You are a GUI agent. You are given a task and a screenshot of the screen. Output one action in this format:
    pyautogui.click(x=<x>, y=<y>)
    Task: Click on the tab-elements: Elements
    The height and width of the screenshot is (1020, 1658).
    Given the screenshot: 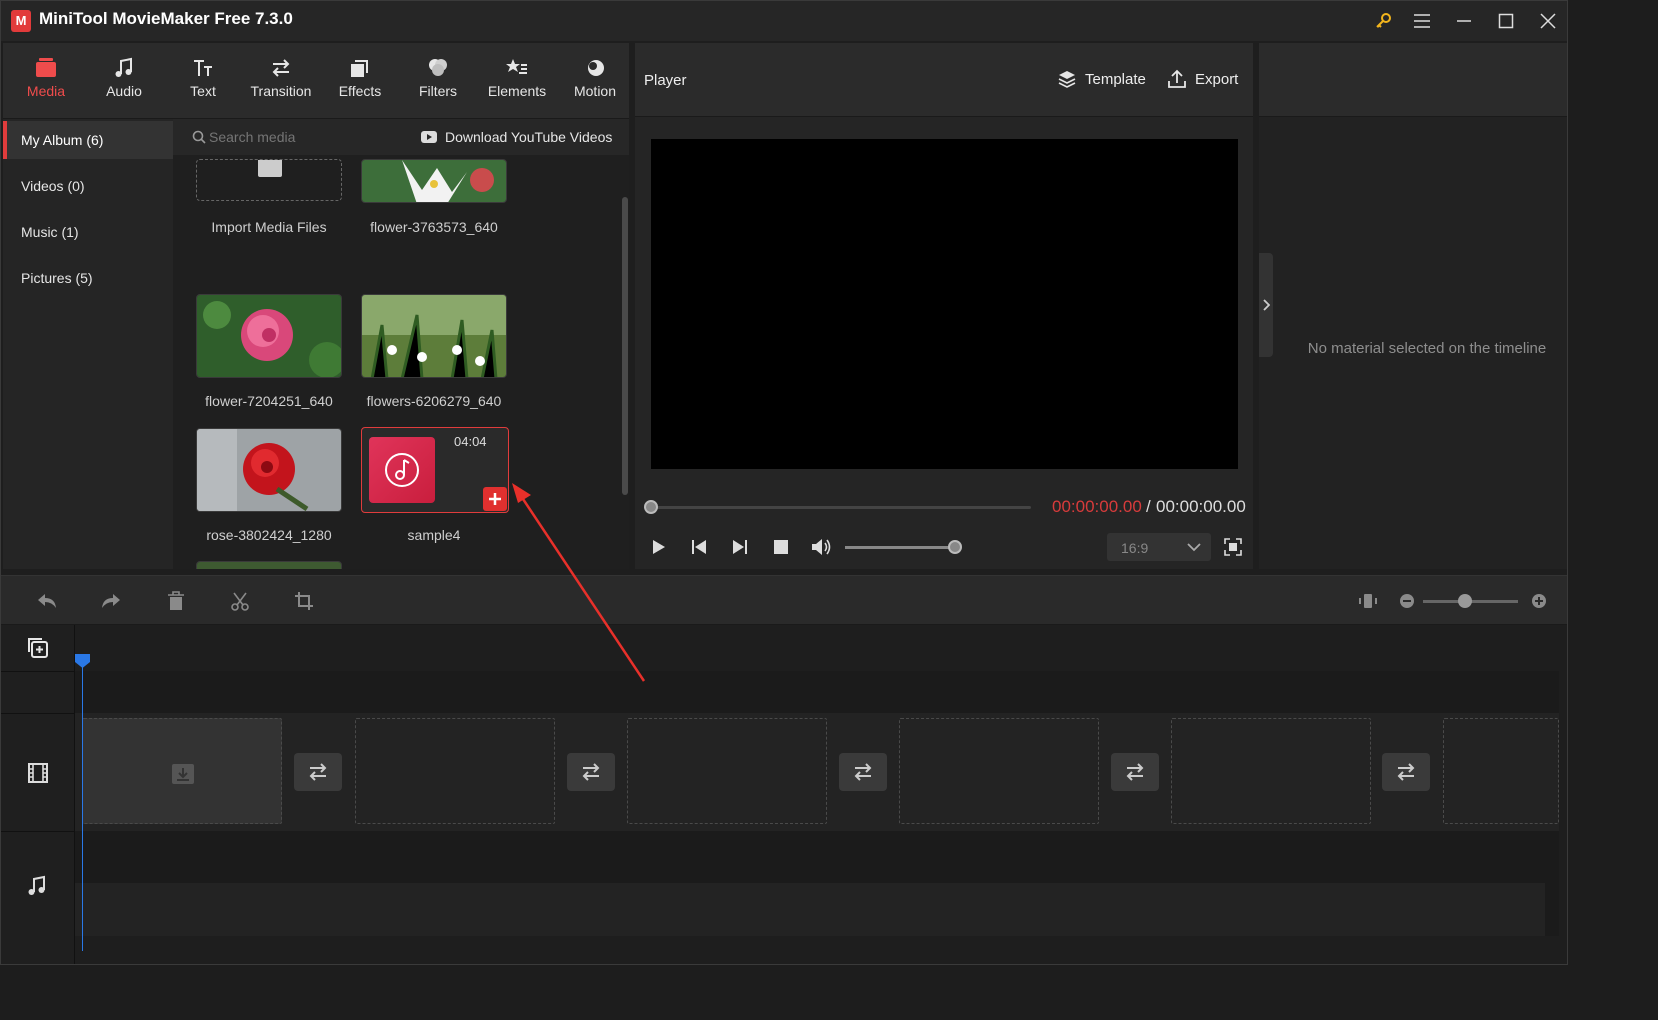 What is the action you would take?
    pyautogui.click(x=517, y=81)
    